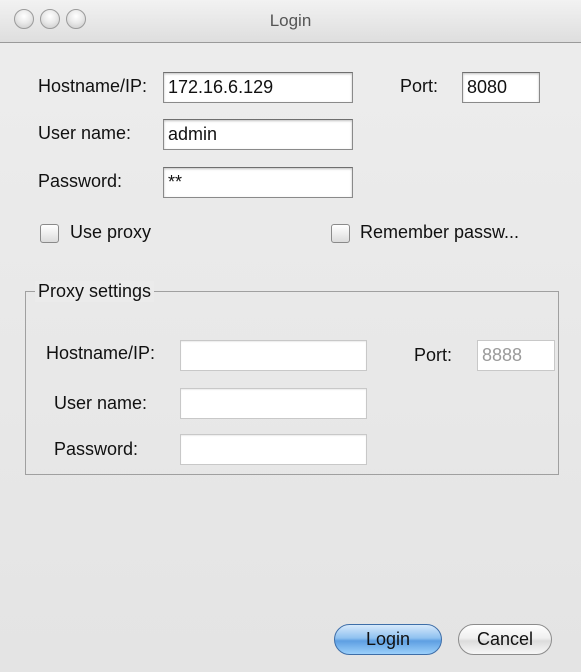  Describe the element at coordinates (85, 133) in the screenshot. I see `username-label: User name:` at that location.